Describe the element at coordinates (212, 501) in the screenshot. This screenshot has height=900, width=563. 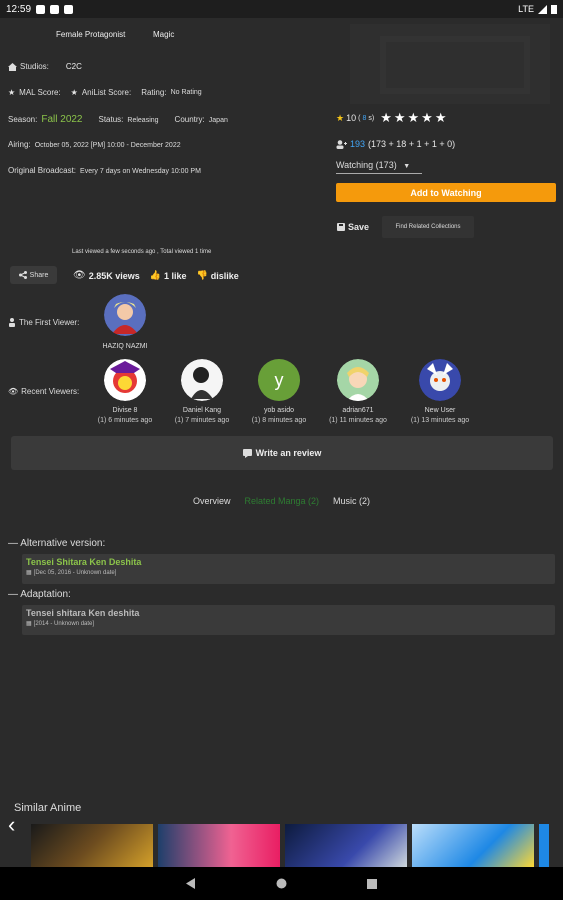
I see `tab-overview: Overview` at that location.